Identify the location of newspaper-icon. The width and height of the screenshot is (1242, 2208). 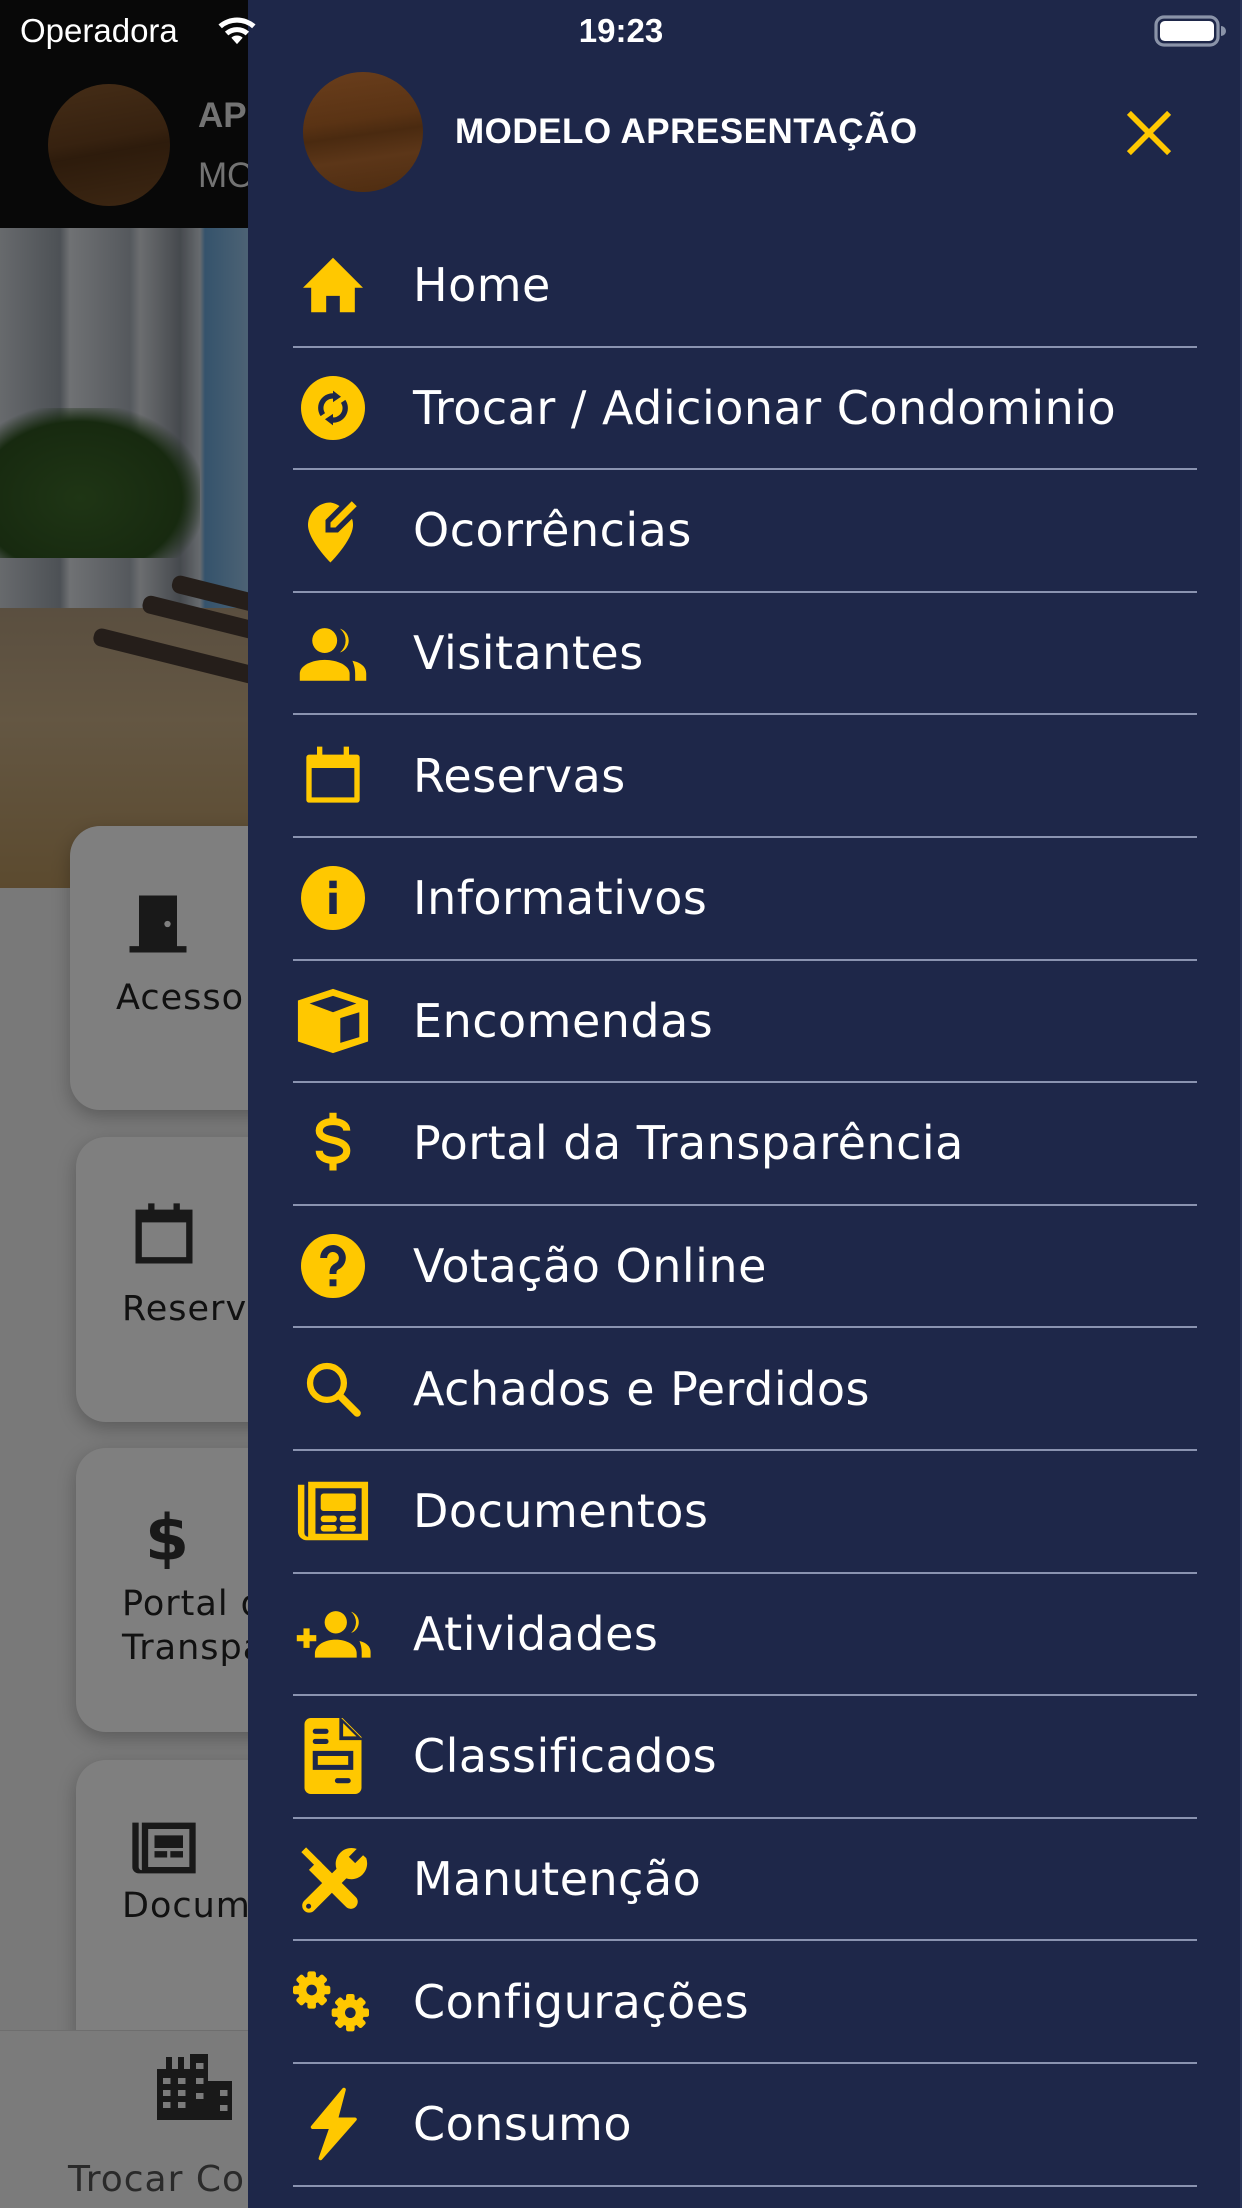
(333, 1511).